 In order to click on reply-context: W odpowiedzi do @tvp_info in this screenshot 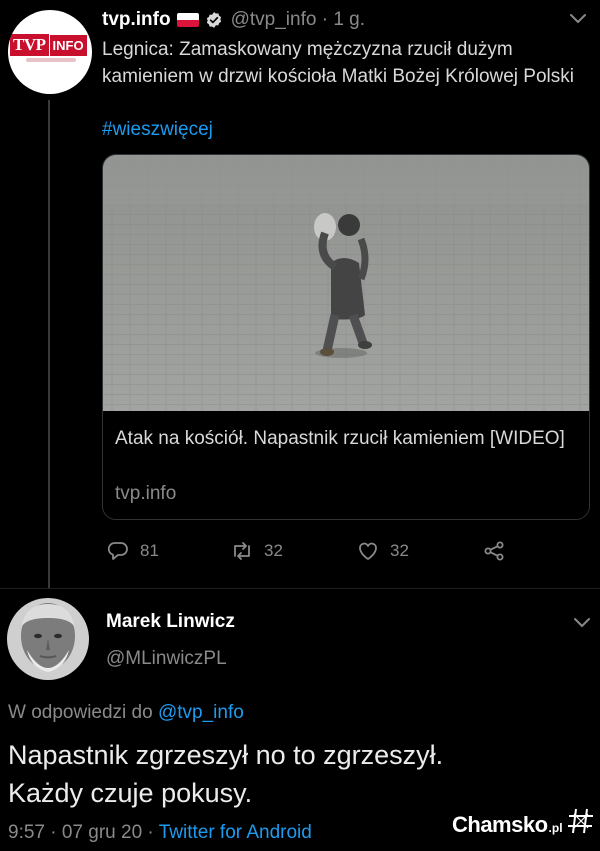, I will do `click(126, 713)`.